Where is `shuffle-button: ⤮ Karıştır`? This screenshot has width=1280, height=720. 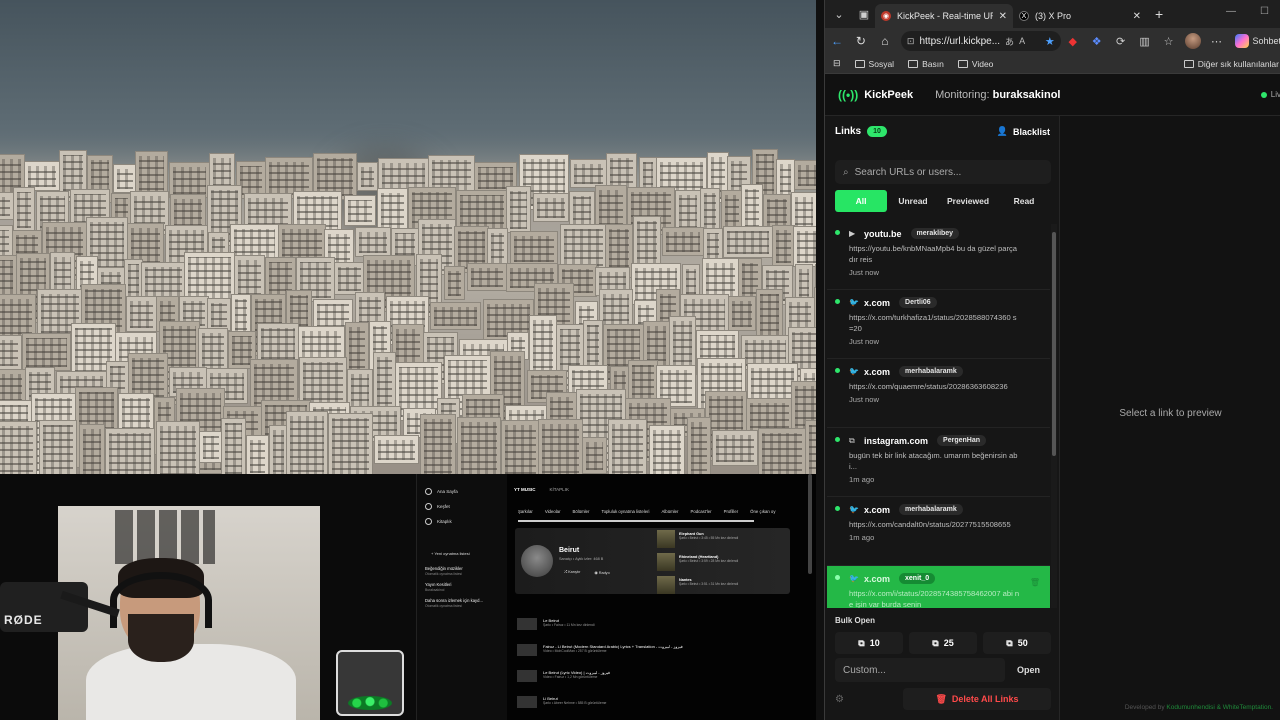
shuffle-button: ⤮ Karıştır is located at coordinates (572, 572).